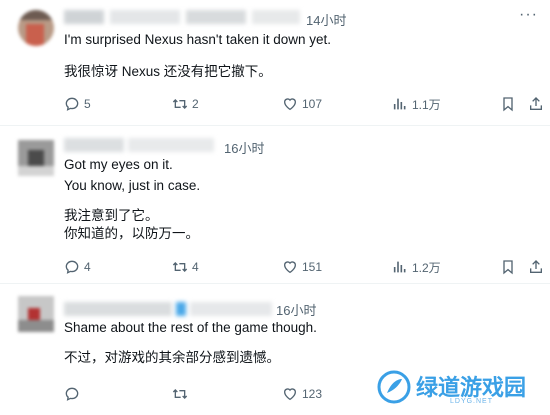 The height and width of the screenshot is (415, 550). Describe the element at coordinates (312, 267) in the screenshot. I see `like-count: 151` at that location.